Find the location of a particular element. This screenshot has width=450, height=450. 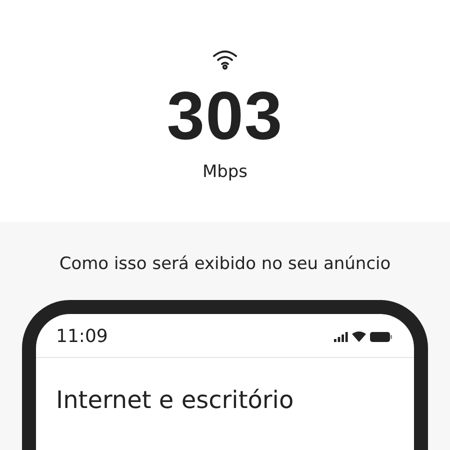

signal-icon is located at coordinates (341, 337).